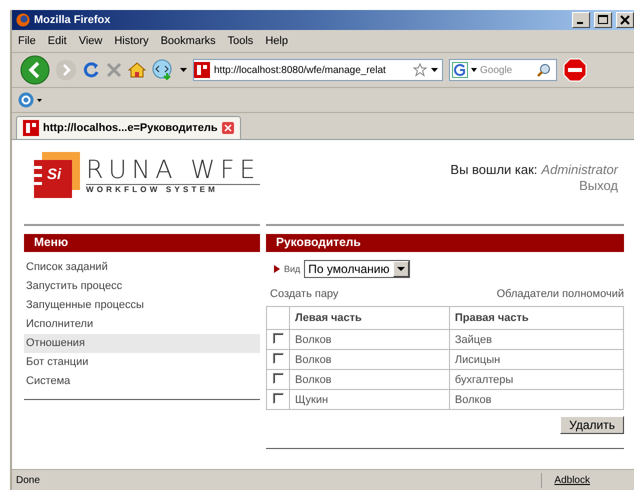 This screenshot has height=490, width=634. I want to click on menu-item: Tools, so click(241, 41).